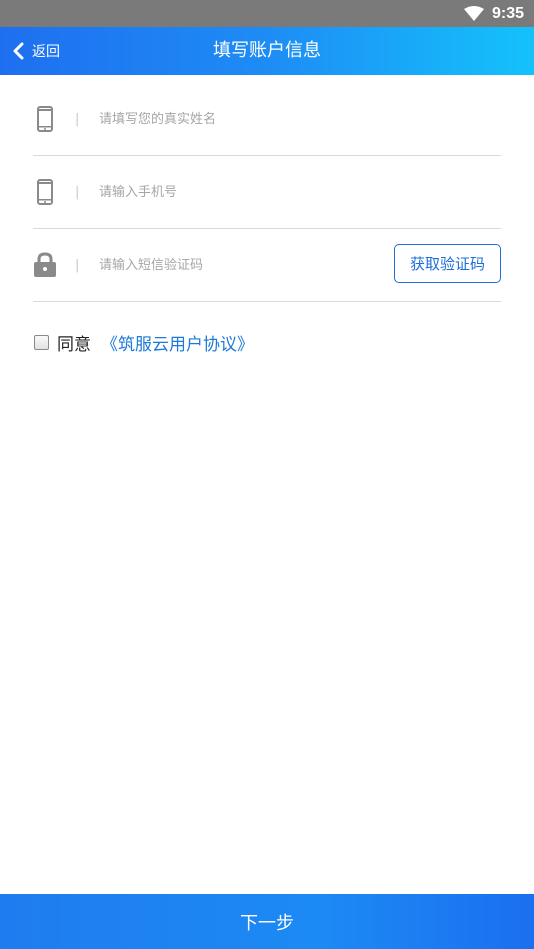  I want to click on back-label: 返回, so click(46, 52).